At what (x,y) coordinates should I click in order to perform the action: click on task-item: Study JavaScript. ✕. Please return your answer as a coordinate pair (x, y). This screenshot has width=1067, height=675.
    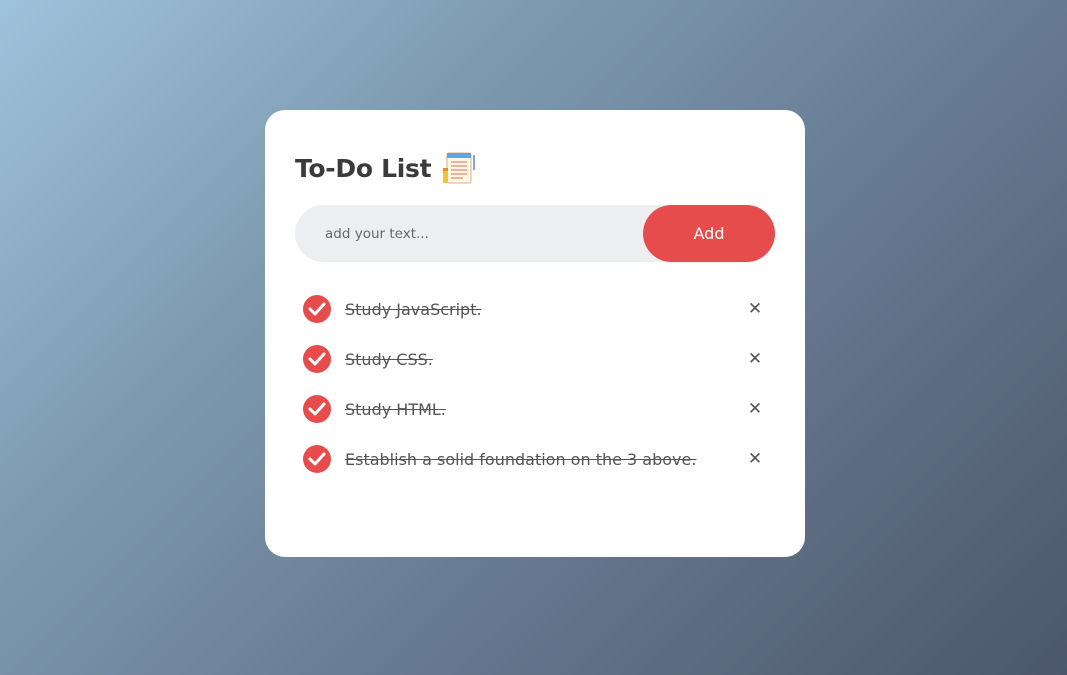
    Looking at the image, I should click on (535, 309).